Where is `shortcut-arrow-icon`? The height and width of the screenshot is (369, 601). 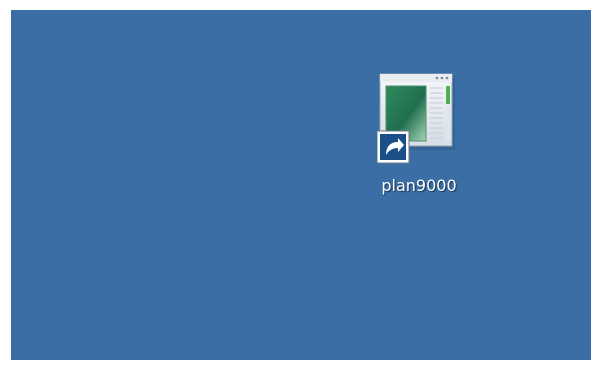
shortcut-arrow-icon is located at coordinates (393, 147).